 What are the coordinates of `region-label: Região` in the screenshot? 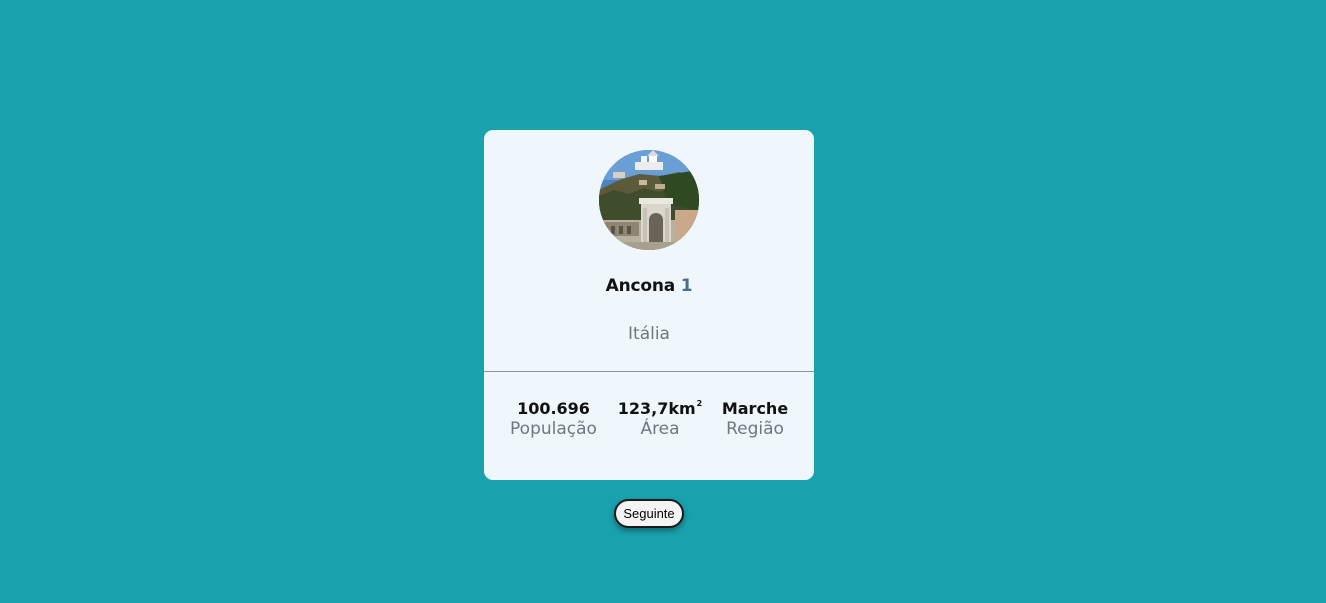 It's located at (755, 429).